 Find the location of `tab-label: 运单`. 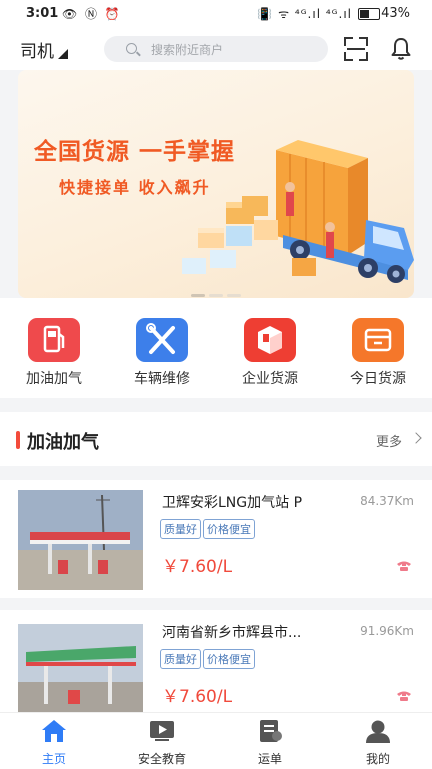

tab-label: 运单 is located at coordinates (269, 759).